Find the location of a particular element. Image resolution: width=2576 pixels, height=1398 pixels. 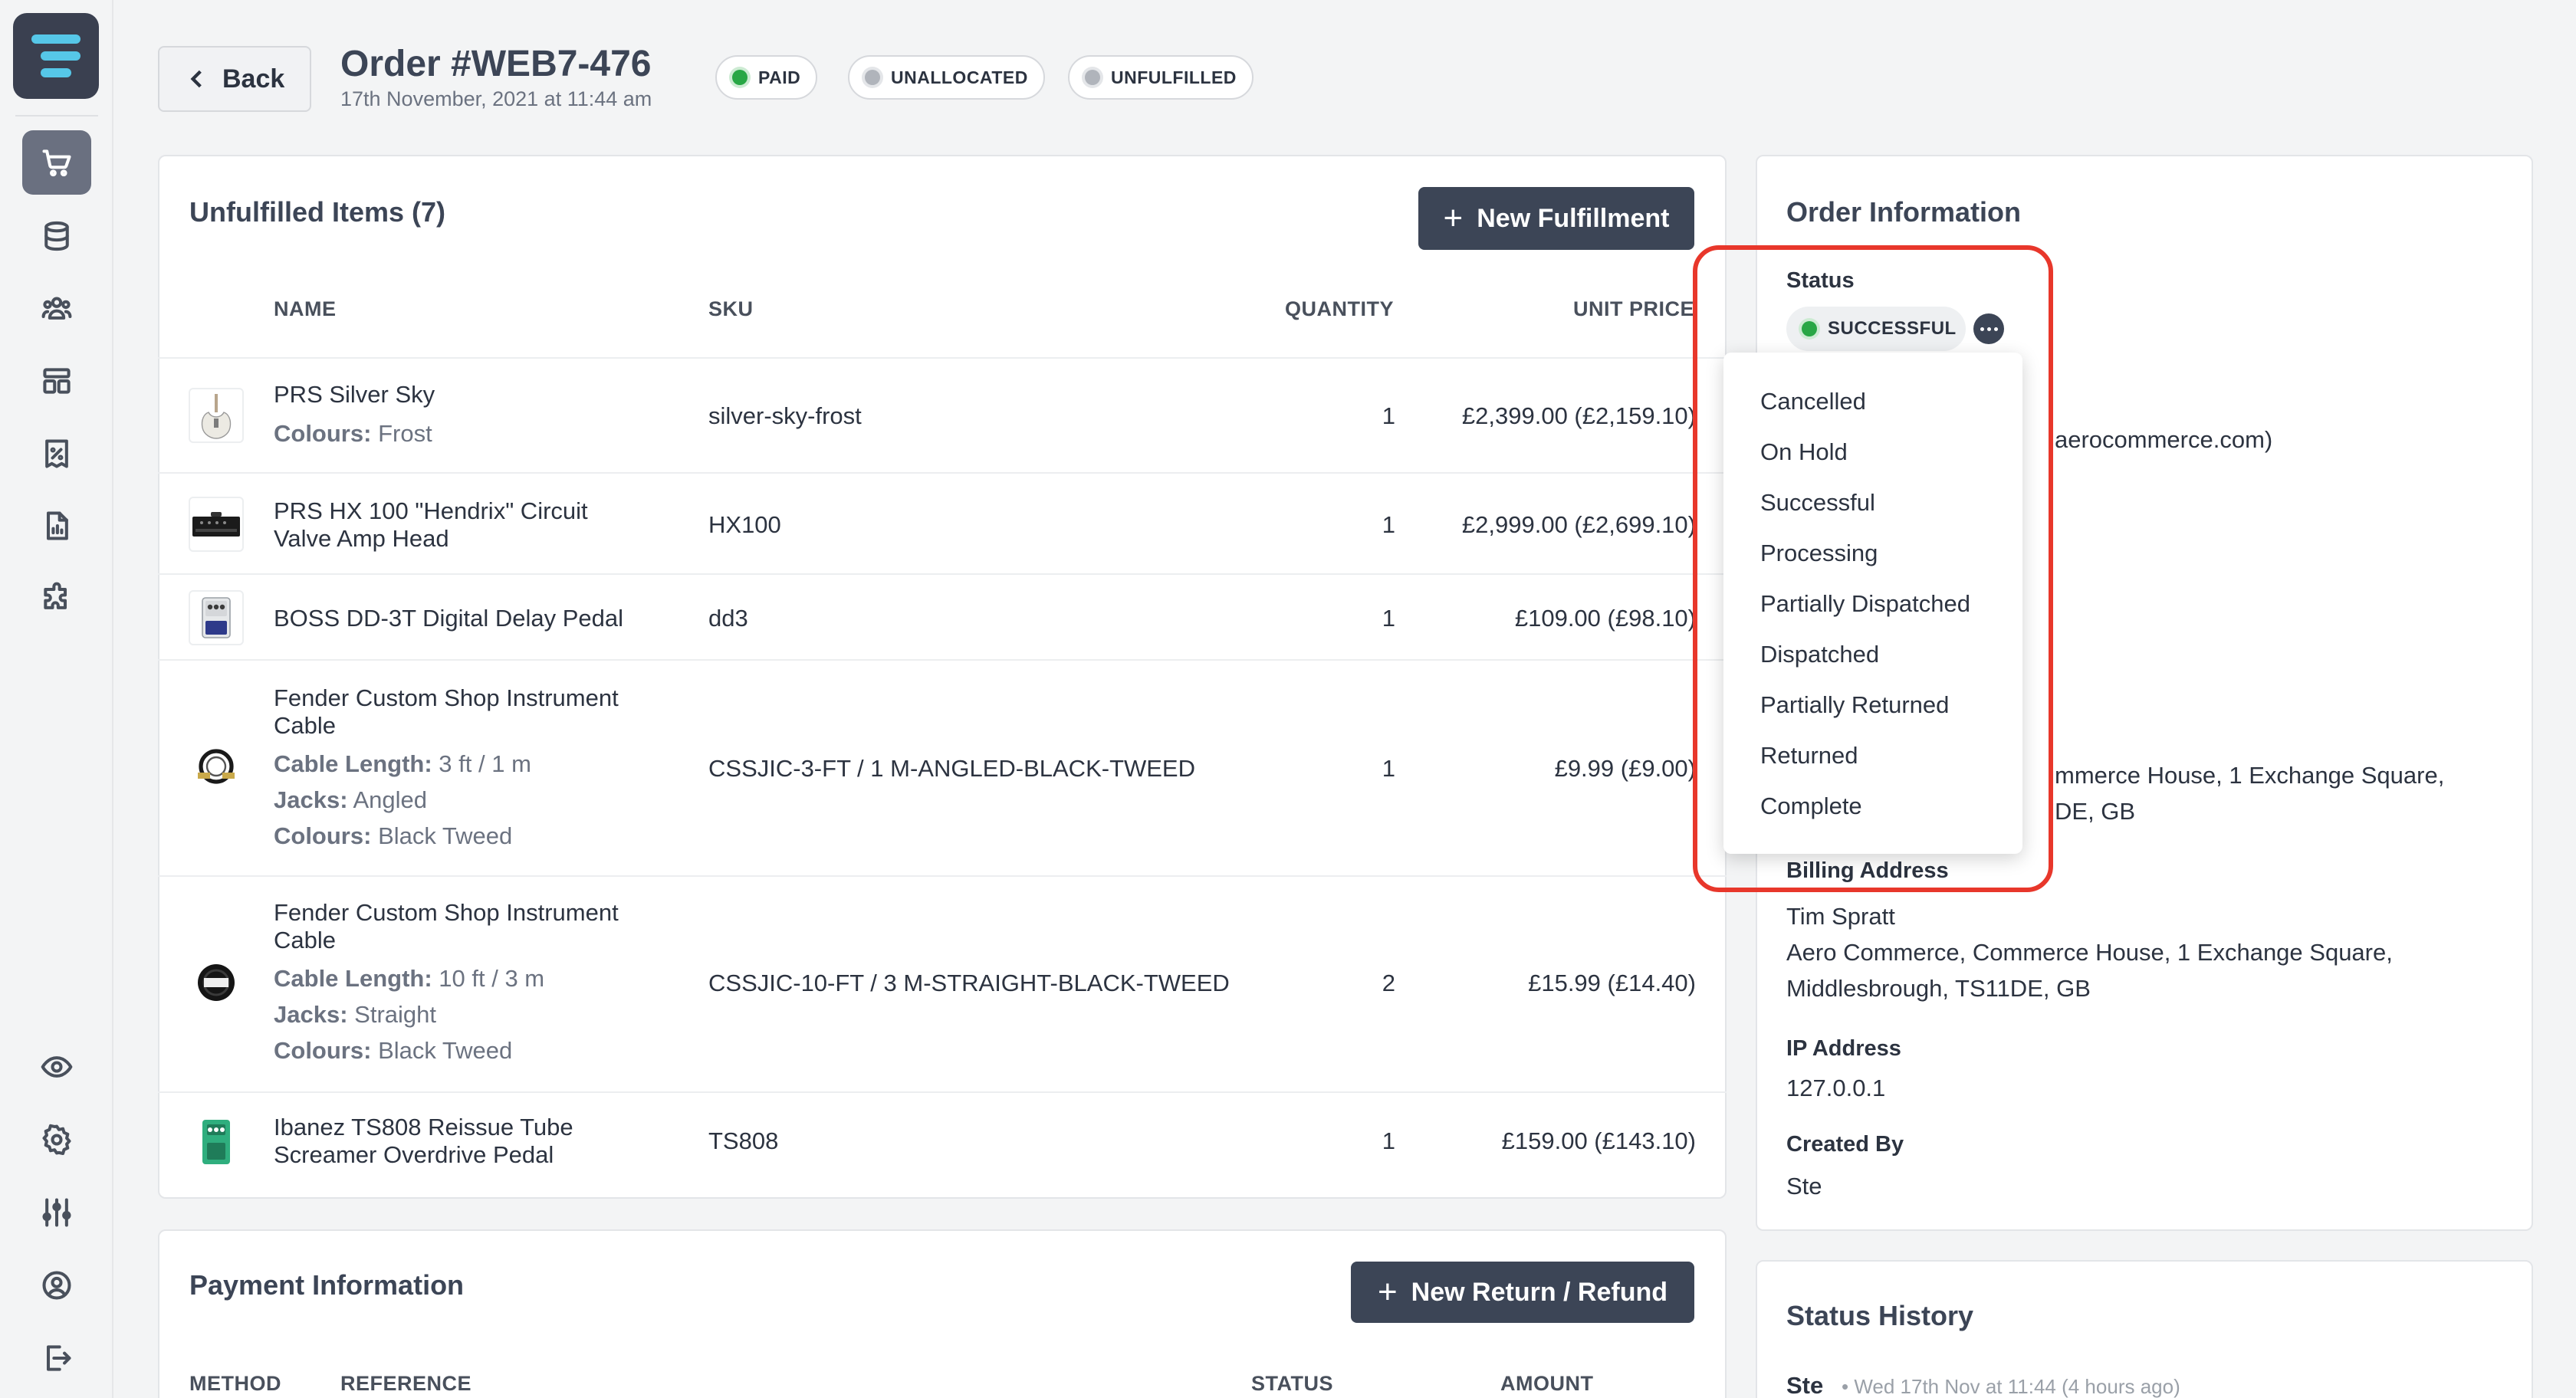

column-header-quantity: QUANTITY is located at coordinates (1339, 308).